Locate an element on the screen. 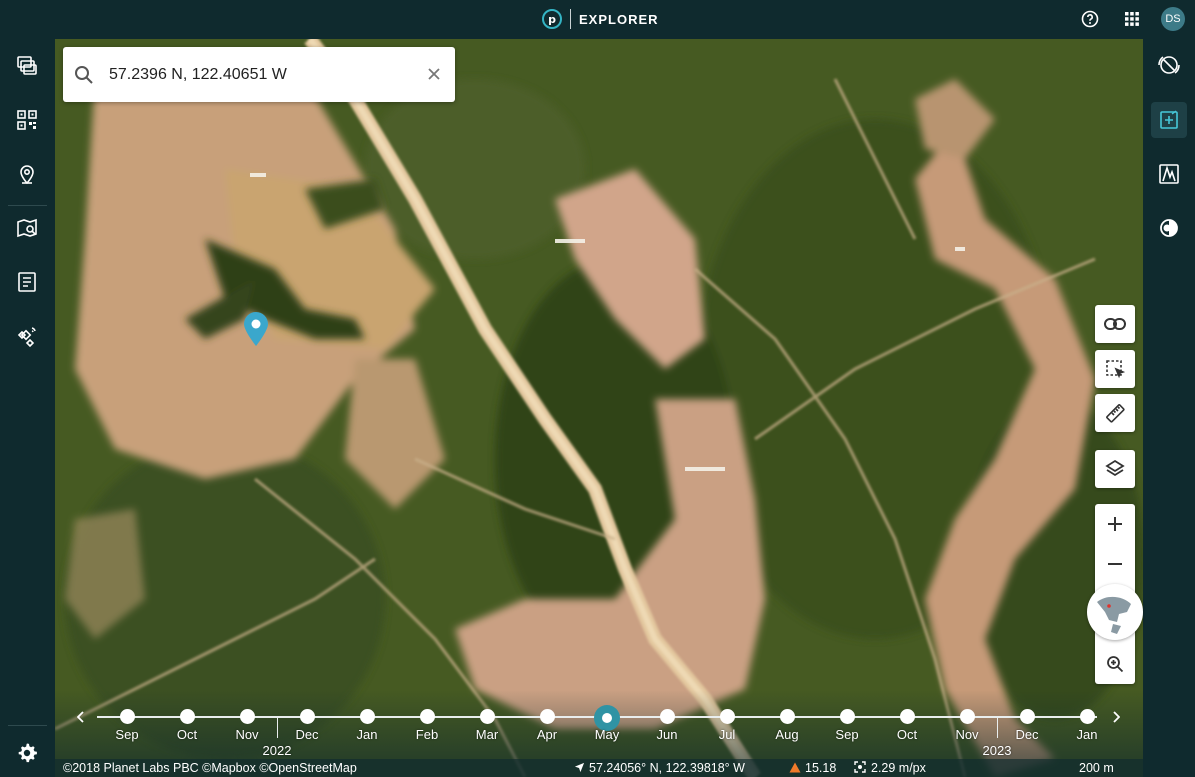 This screenshot has width=1195, height=777. no-data-scan-icon is located at coordinates (1169, 65).